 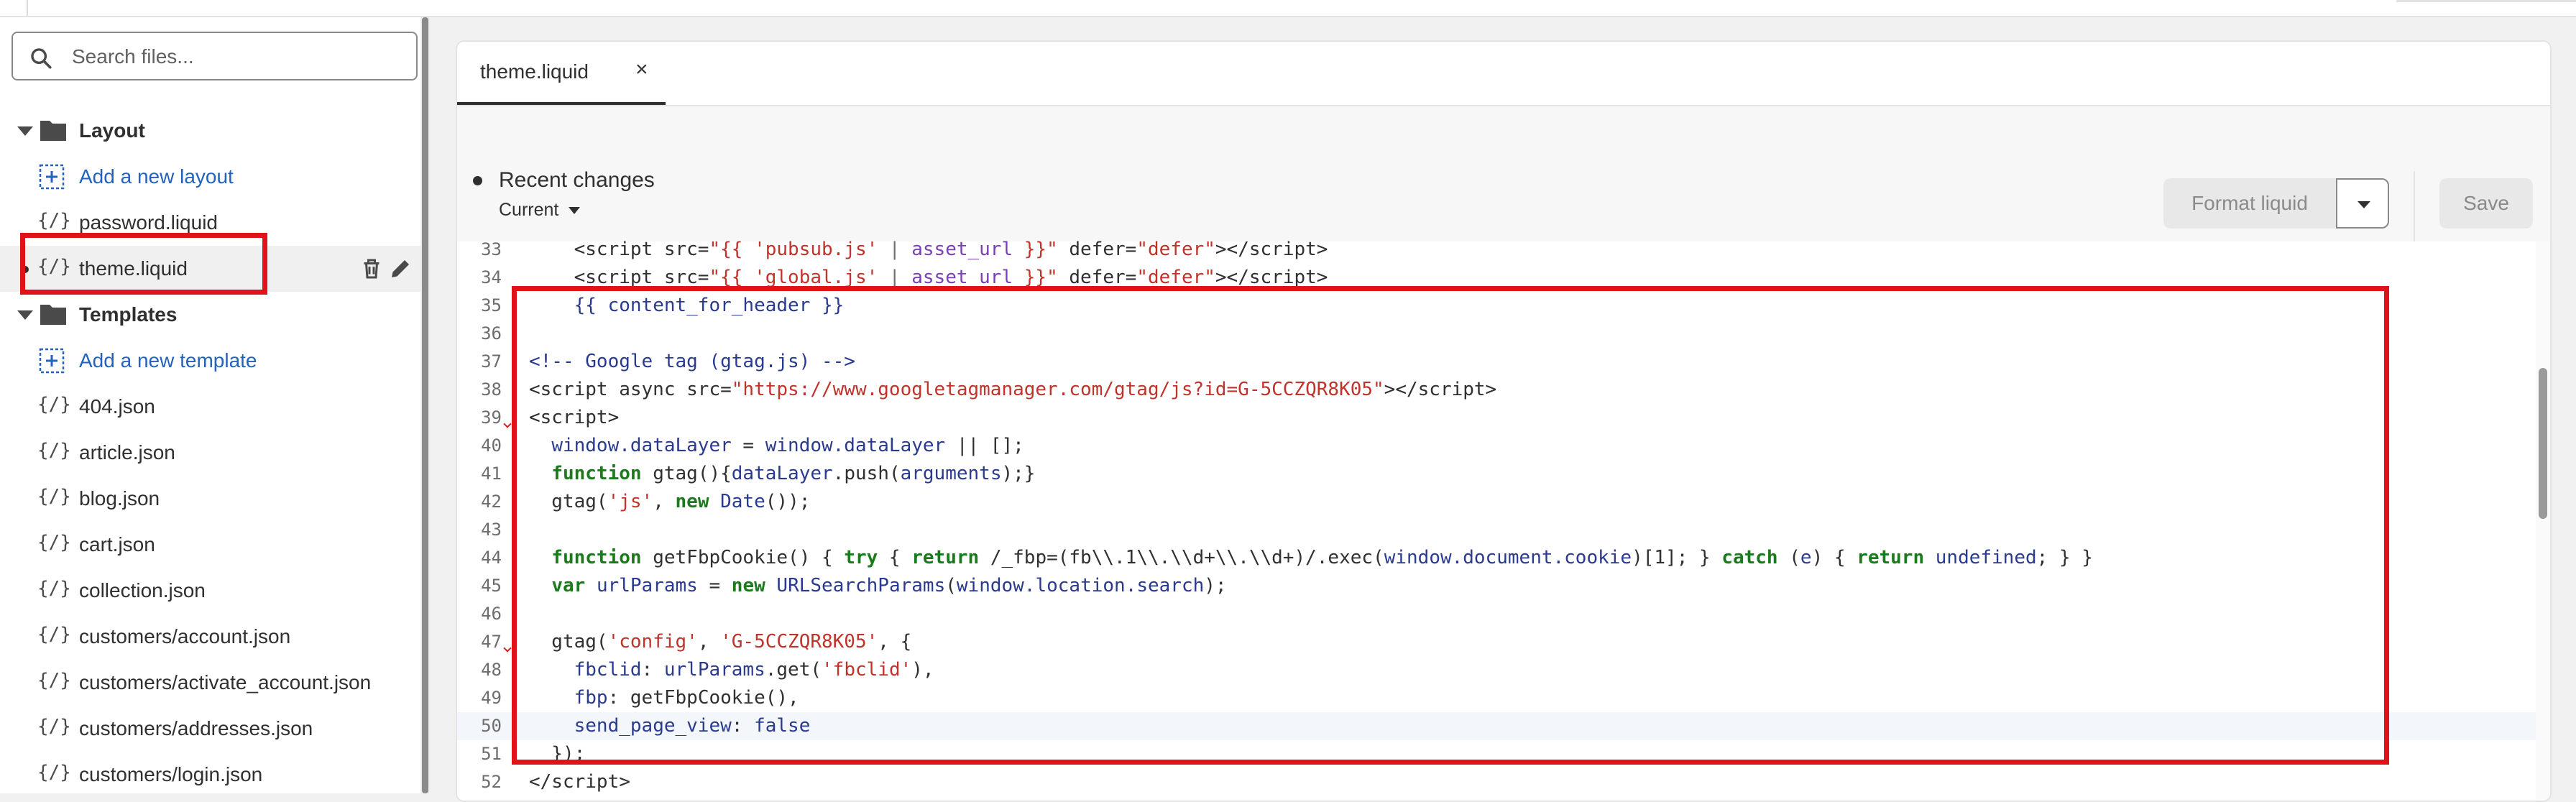 What do you see at coordinates (210, 499) in the screenshot?
I see `file-item: {/} blog.json` at bounding box center [210, 499].